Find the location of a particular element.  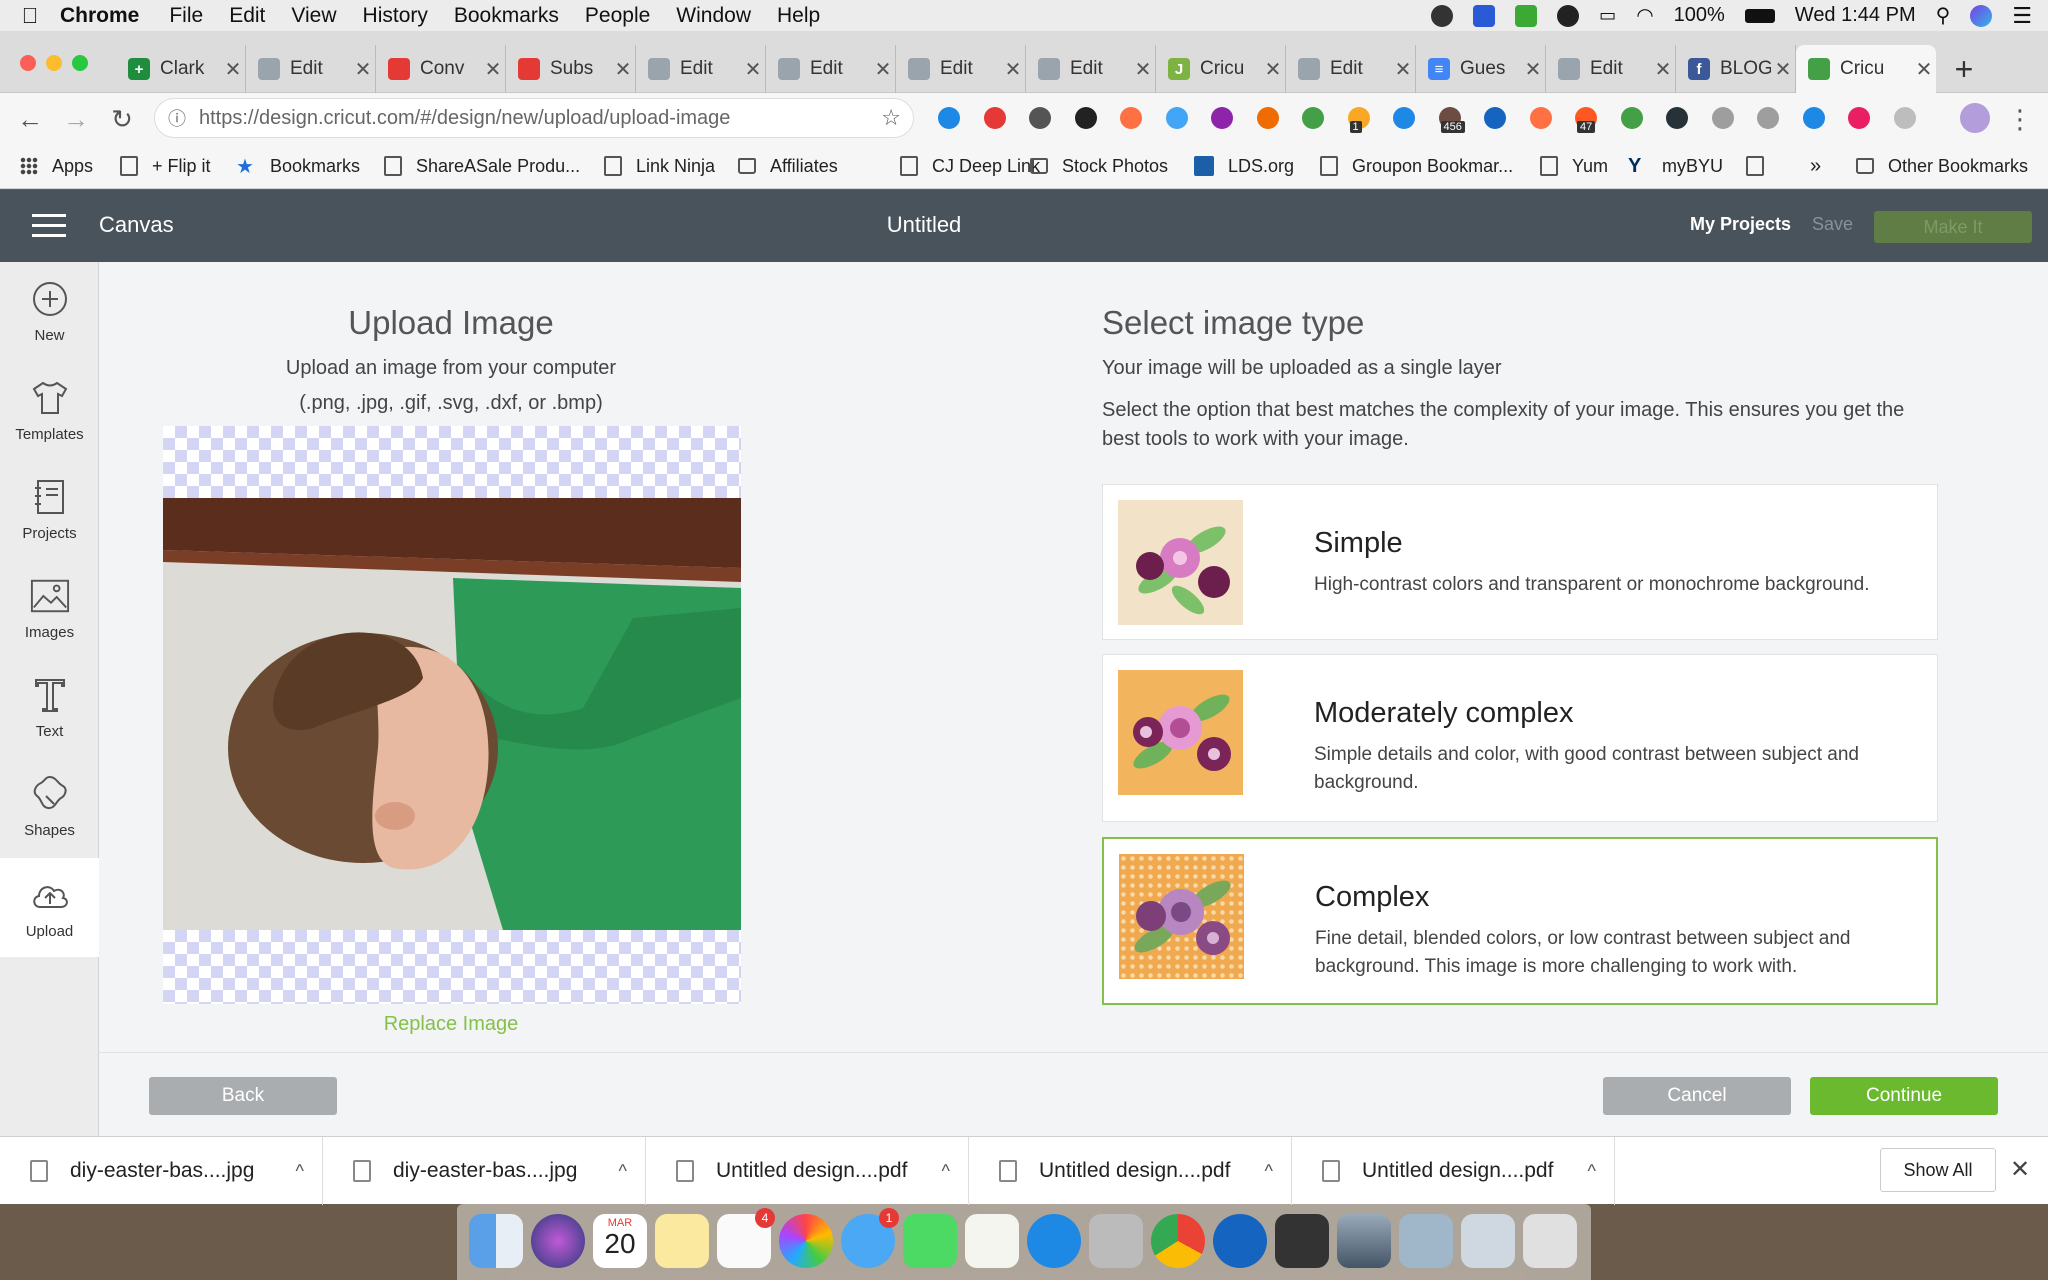

siri-dock-icon is located at coordinates (558, 1241).